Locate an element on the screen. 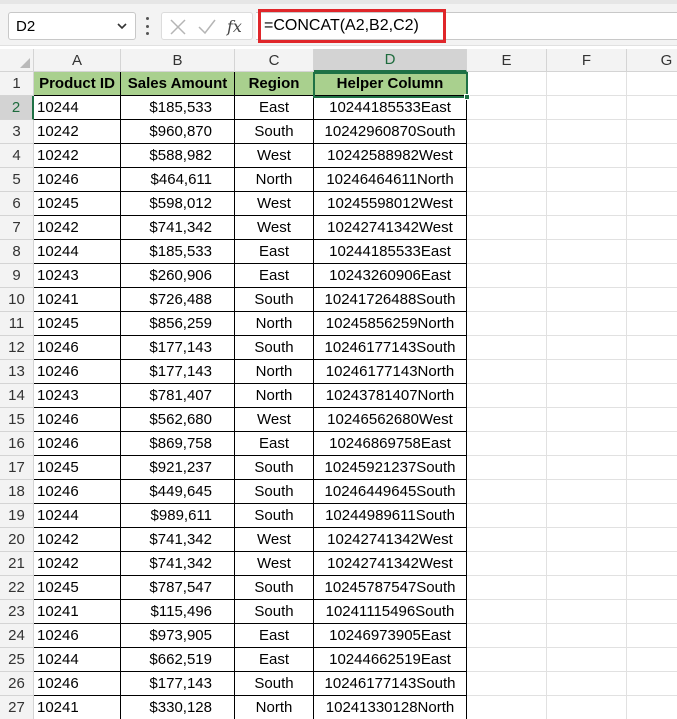  cell-d27: 10241330128North is located at coordinates (390, 707).